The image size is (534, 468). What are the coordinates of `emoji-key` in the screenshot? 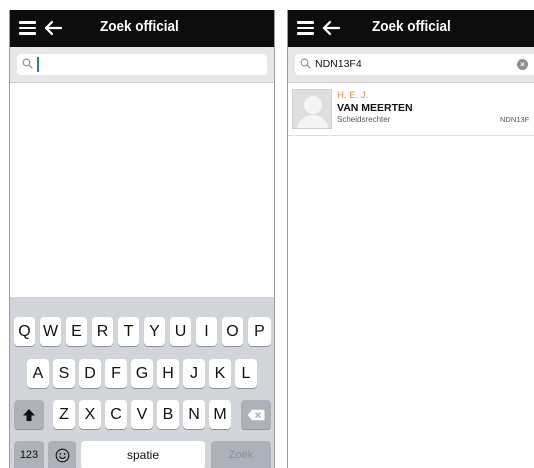 It's located at (62, 454).